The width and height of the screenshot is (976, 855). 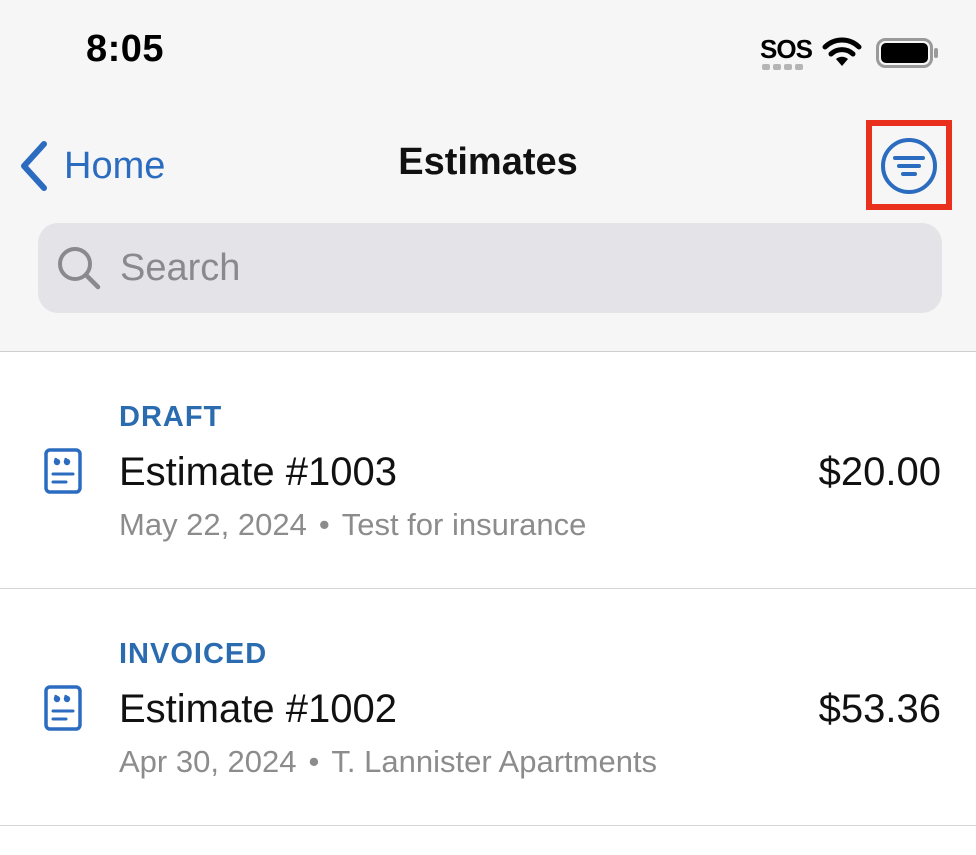 What do you see at coordinates (879, 709) in the screenshot?
I see `estimate-amount: $53.36` at bounding box center [879, 709].